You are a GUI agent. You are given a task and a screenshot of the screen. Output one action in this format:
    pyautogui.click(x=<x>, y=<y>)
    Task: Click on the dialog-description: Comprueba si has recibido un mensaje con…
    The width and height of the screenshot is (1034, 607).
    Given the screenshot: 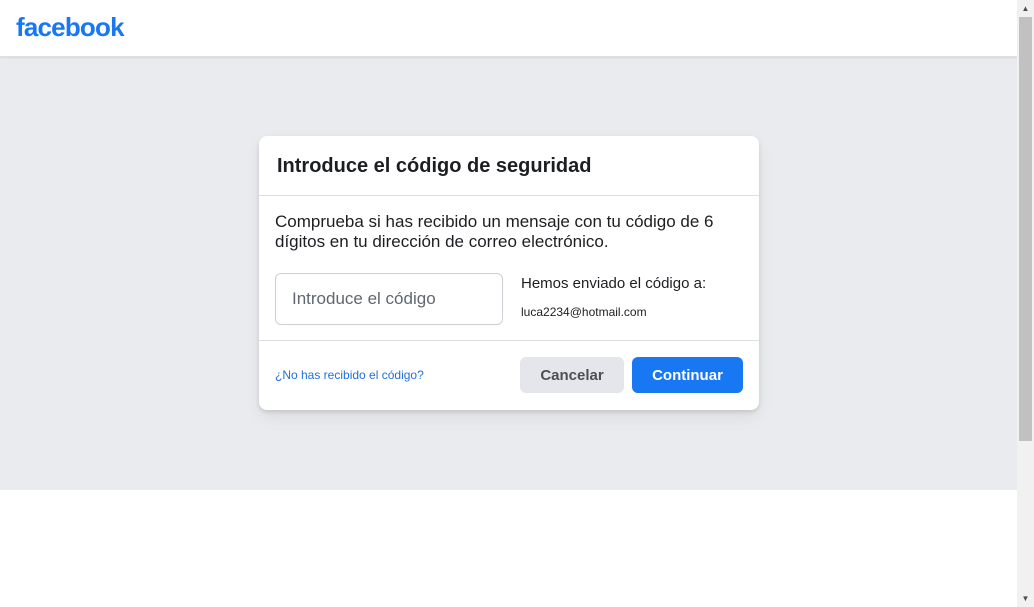 What is the action you would take?
    pyautogui.click(x=494, y=231)
    